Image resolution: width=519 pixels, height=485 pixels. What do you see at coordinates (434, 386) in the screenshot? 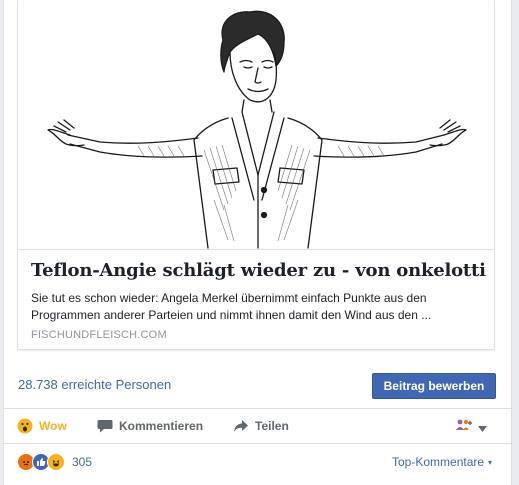
I see `promote-post-button: Beitrag bewerben` at bounding box center [434, 386].